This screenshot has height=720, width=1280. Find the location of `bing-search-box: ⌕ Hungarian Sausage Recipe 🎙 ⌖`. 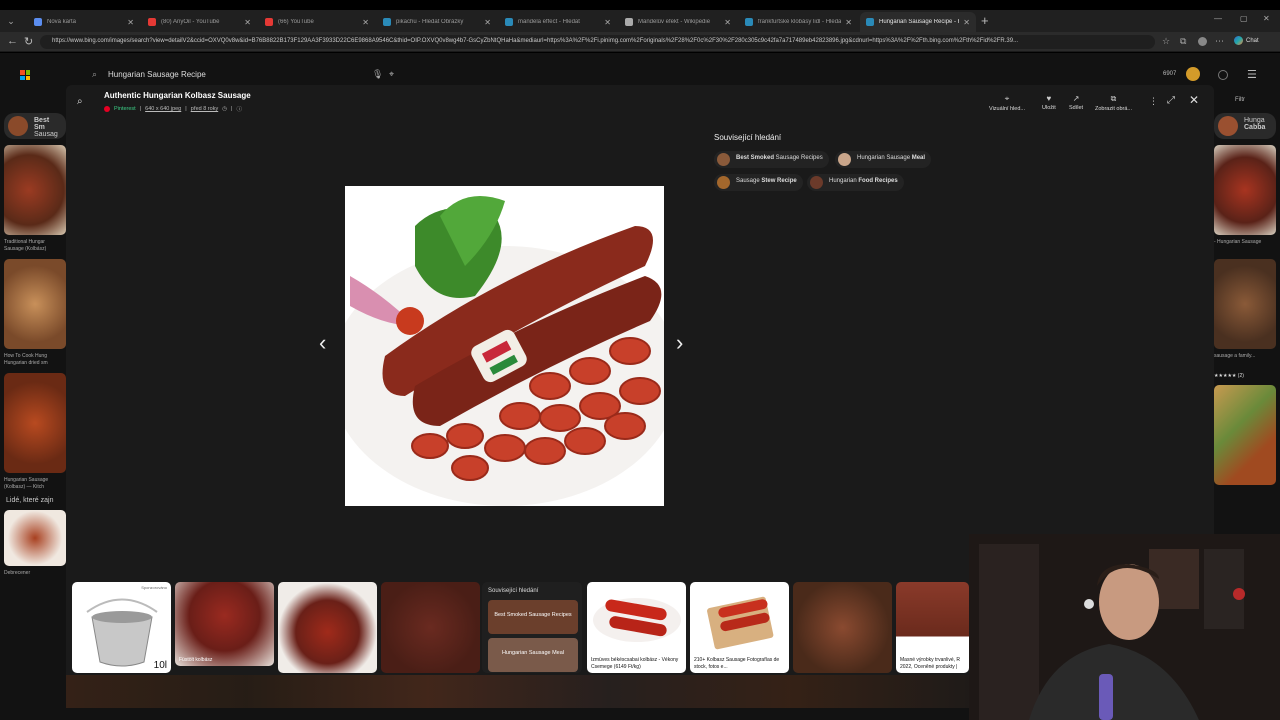

bing-search-box: ⌕ Hungarian Sausage Recipe 🎙 ⌖ is located at coordinates (246, 75).